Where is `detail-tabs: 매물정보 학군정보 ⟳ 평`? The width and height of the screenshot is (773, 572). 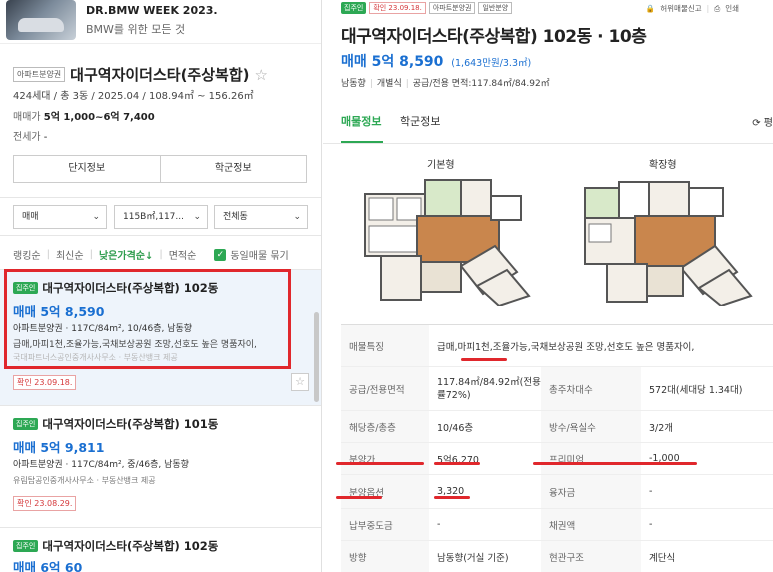 detail-tabs: 매물정보 학군정보 ⟳ 평 is located at coordinates (548, 122).